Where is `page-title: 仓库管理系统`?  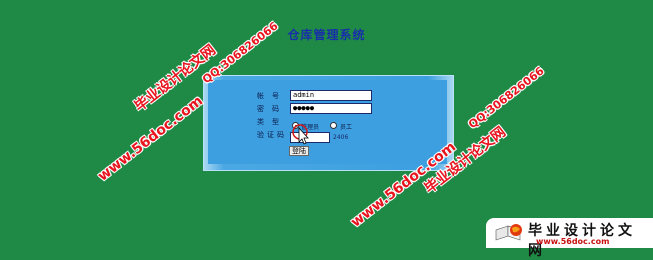 page-title: 仓库管理系统 is located at coordinates (326, 35).